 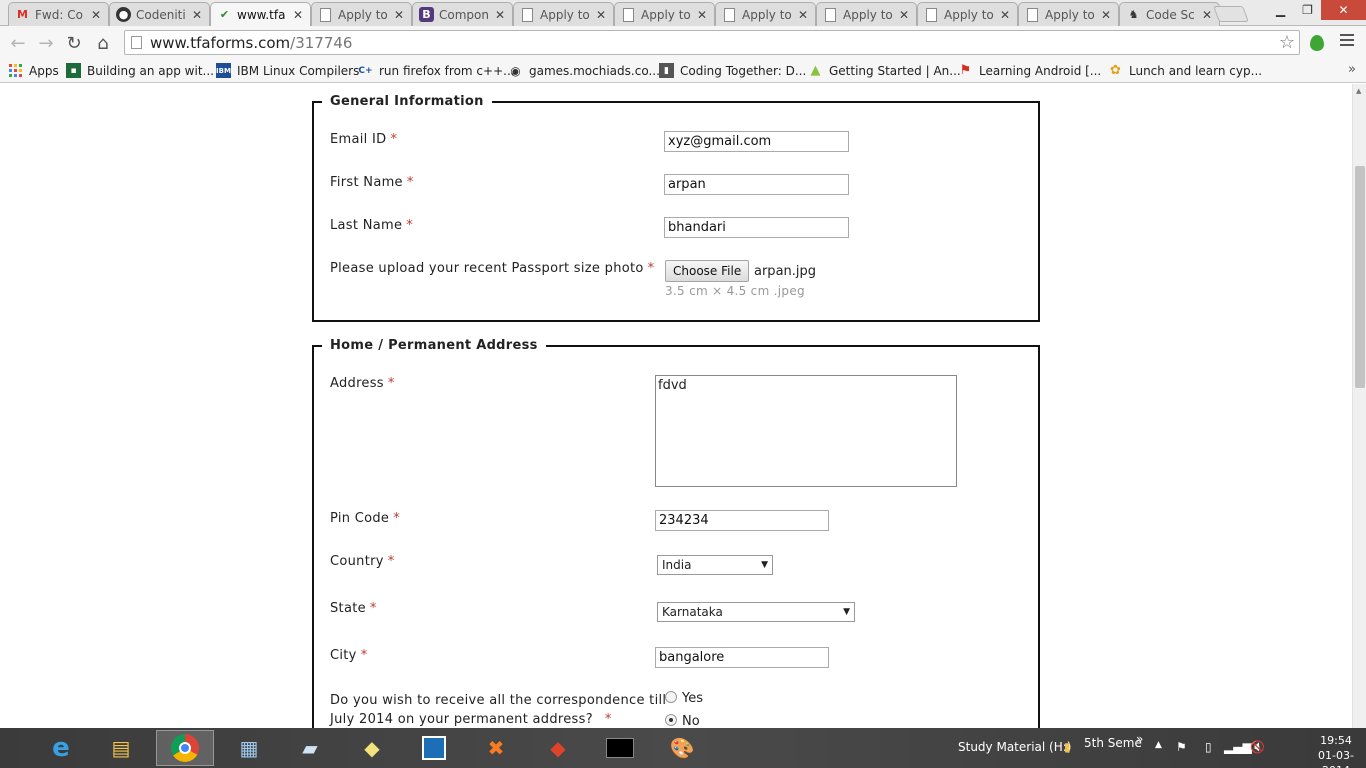 What do you see at coordinates (372, 748) in the screenshot?
I see `sticky-notes-icon: ◆` at bounding box center [372, 748].